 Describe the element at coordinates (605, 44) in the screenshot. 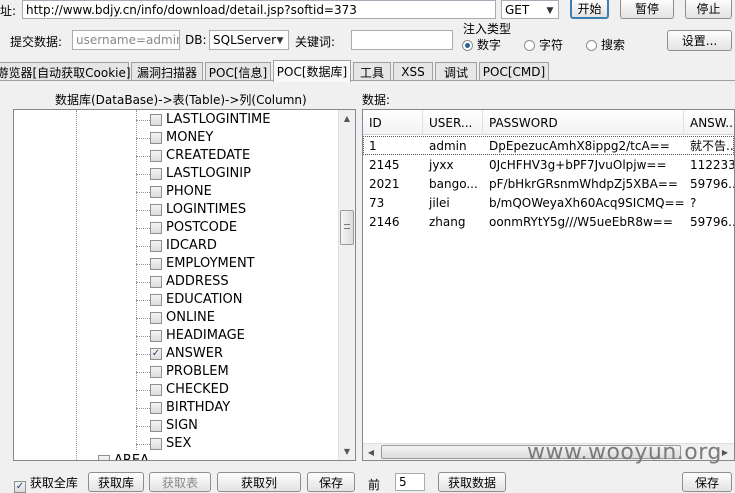

I see `inject-type-search: 搜索` at that location.